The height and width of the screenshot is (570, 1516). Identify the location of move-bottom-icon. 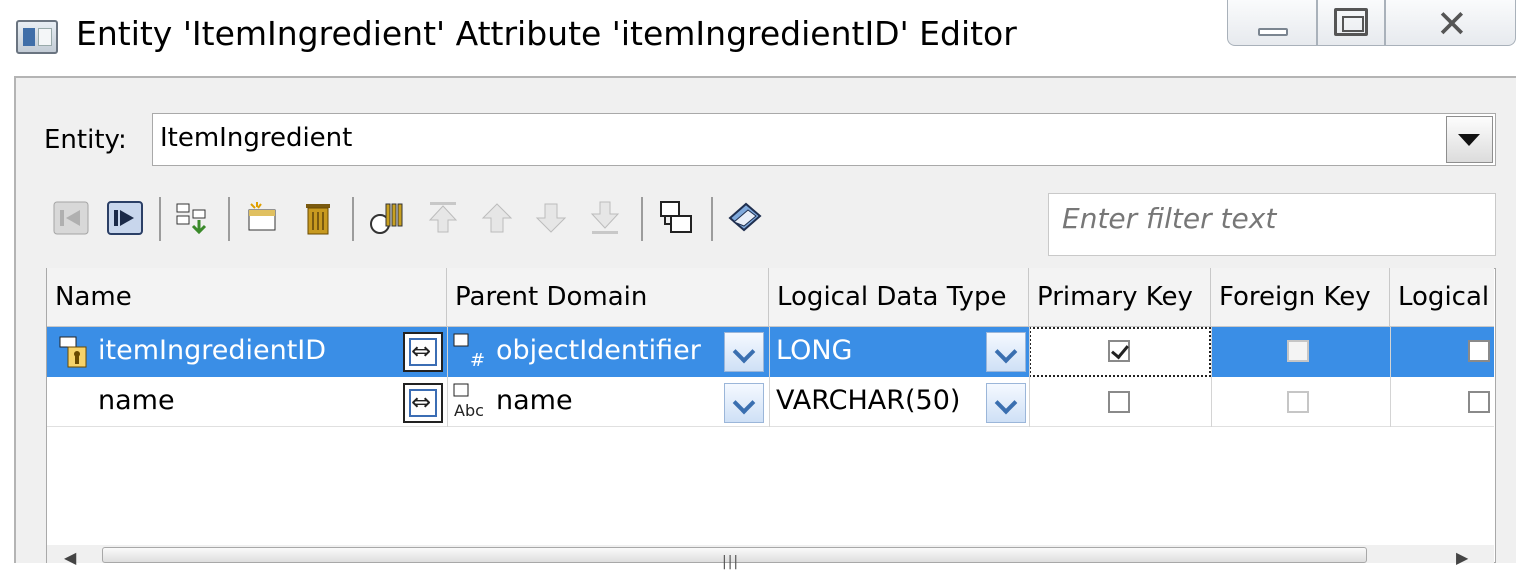
(605, 218).